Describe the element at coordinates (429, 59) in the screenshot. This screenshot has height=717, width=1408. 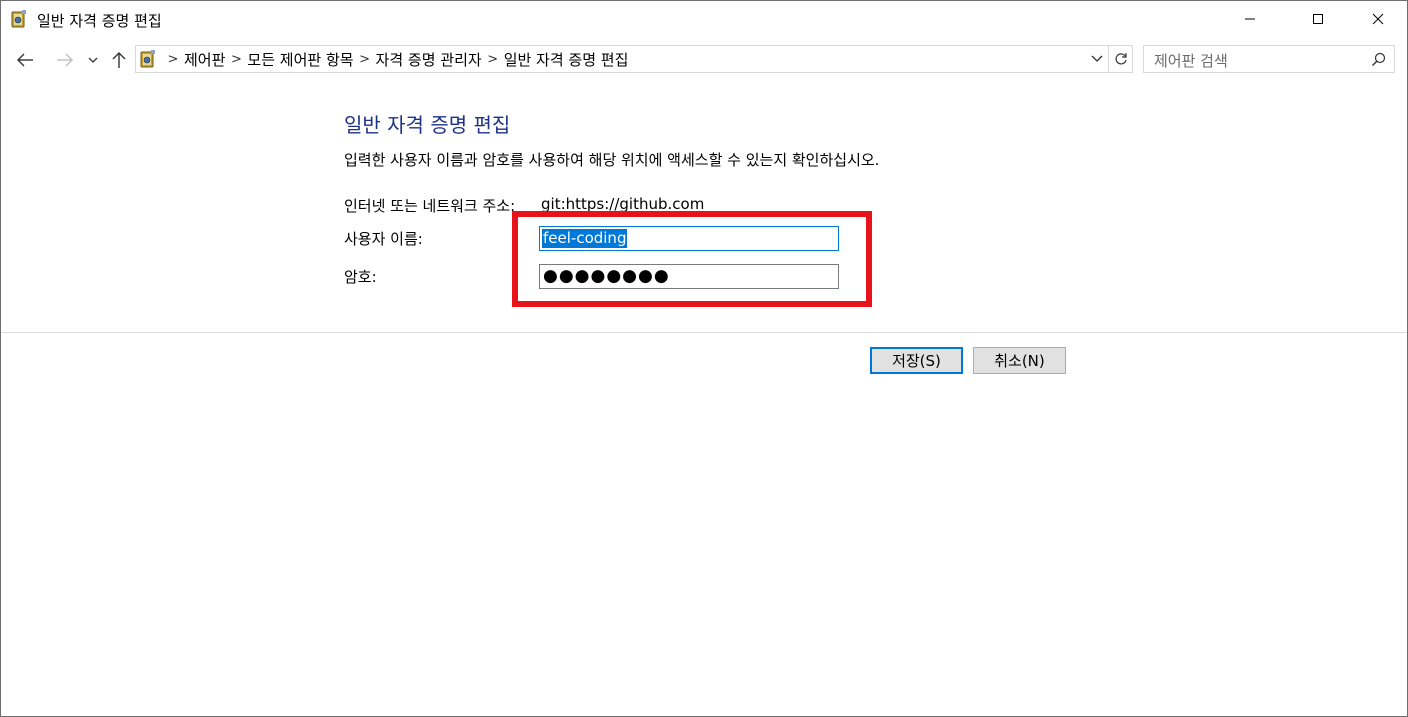
I see `breadcrumb-credential-manager: 자격 증명 관리자` at that location.